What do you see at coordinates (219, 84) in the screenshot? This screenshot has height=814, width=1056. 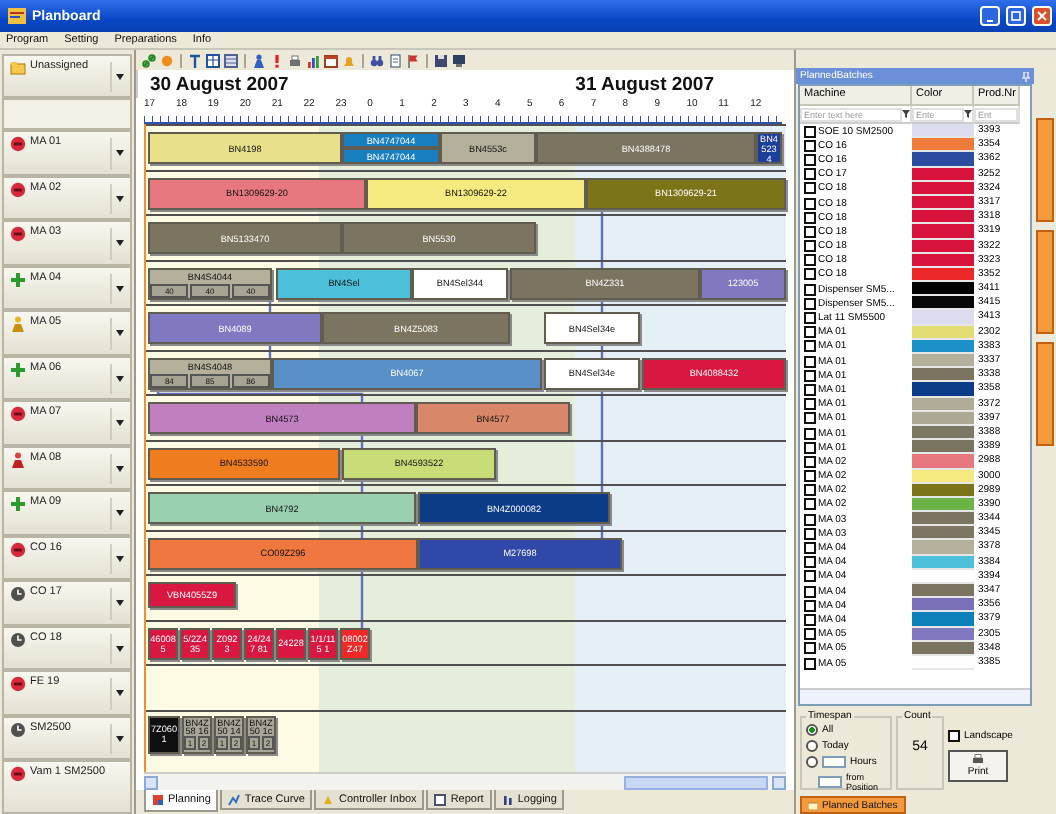 I see `date-label: 30 August 2007` at bounding box center [219, 84].